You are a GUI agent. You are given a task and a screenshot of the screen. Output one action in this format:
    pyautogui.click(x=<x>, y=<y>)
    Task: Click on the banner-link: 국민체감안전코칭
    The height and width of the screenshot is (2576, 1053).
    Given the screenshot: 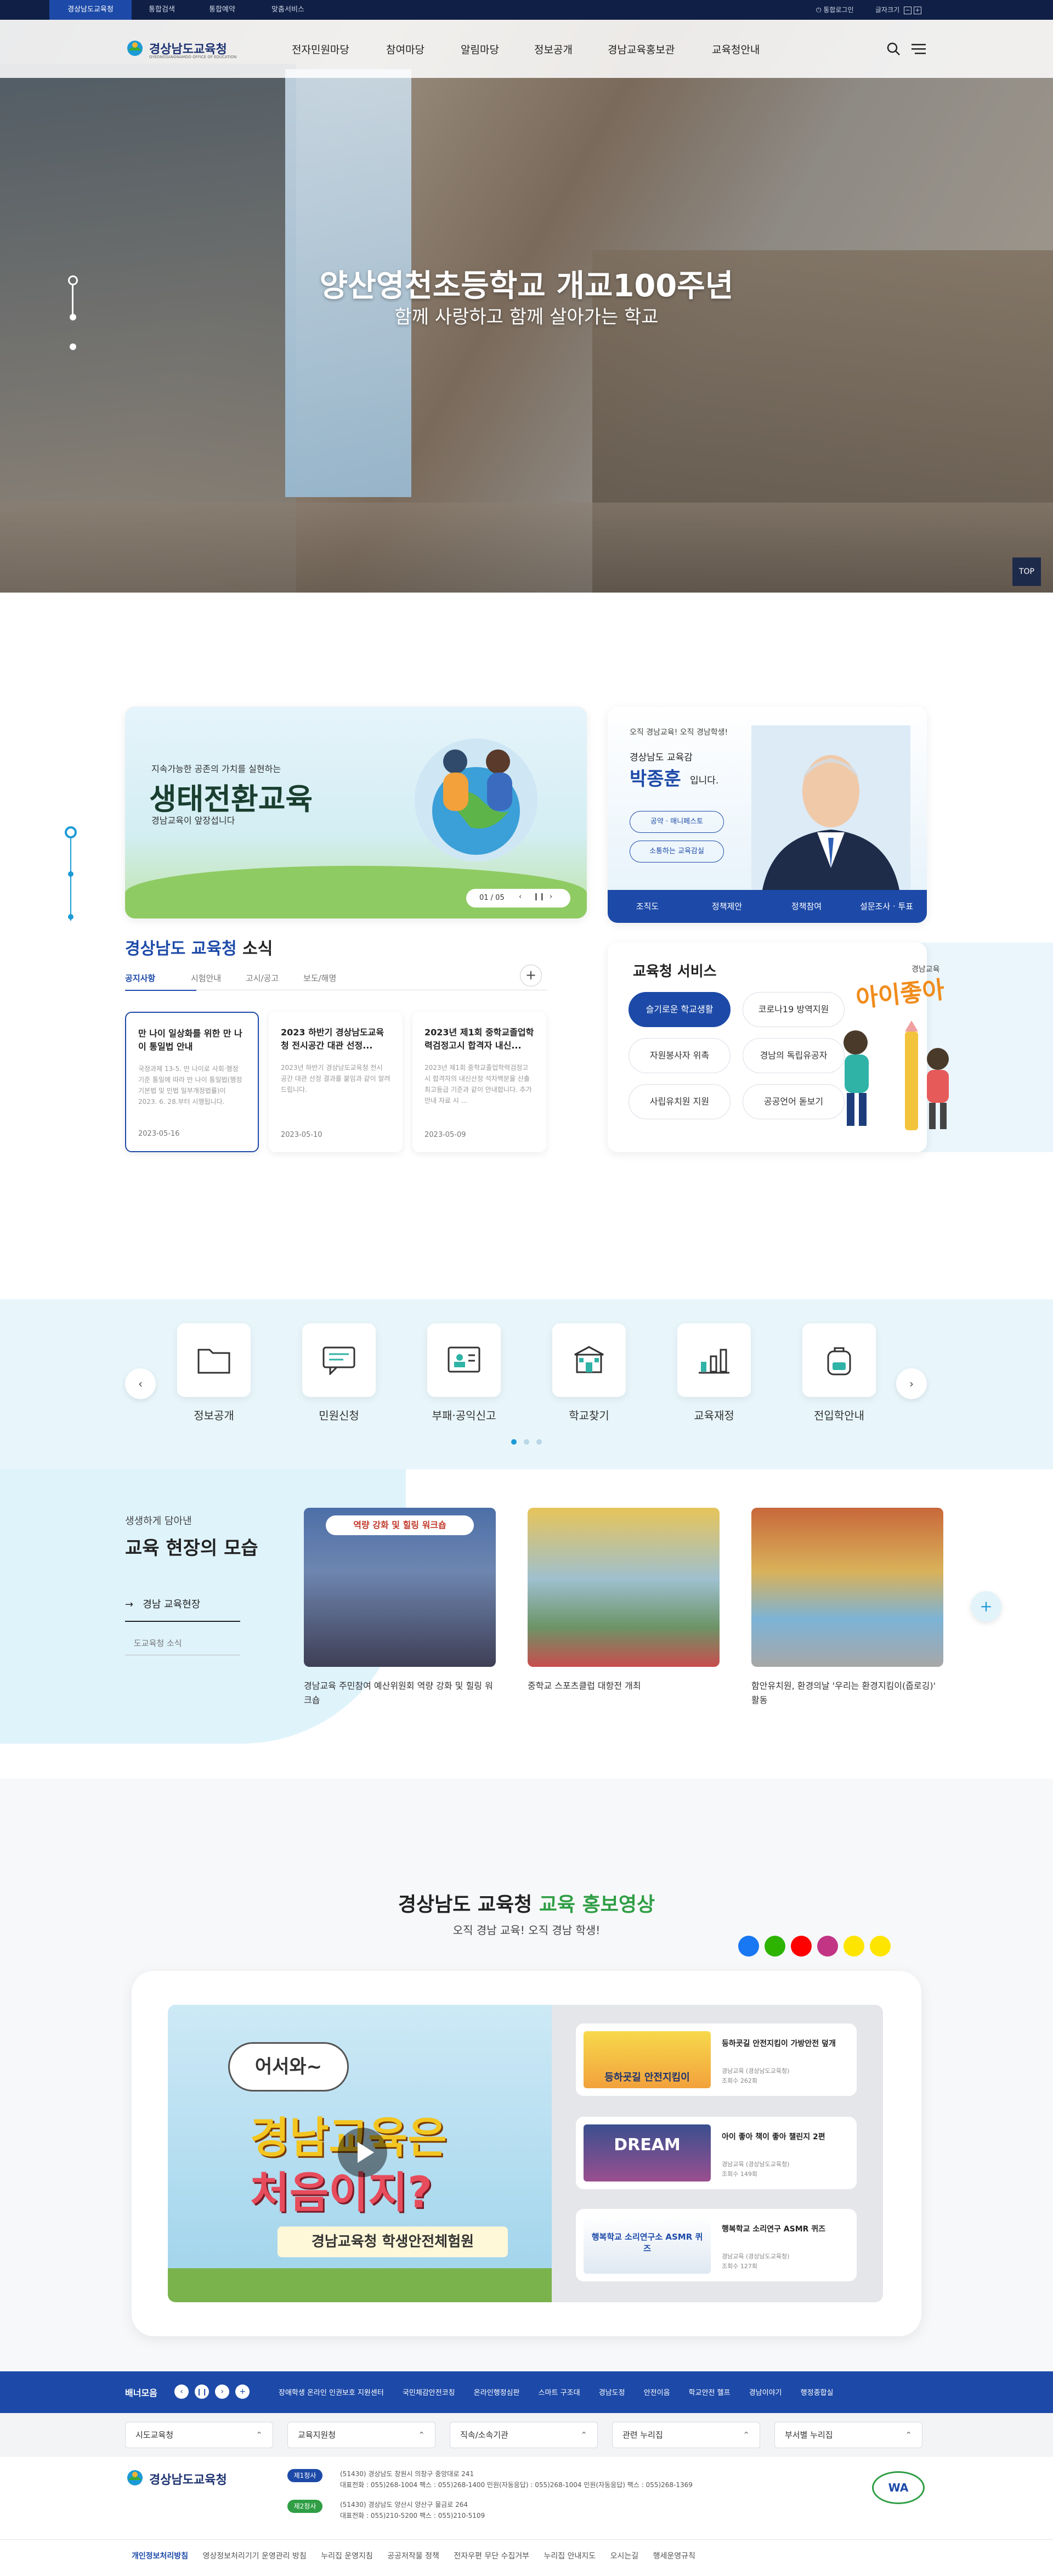 What is the action you would take?
    pyautogui.click(x=429, y=2393)
    